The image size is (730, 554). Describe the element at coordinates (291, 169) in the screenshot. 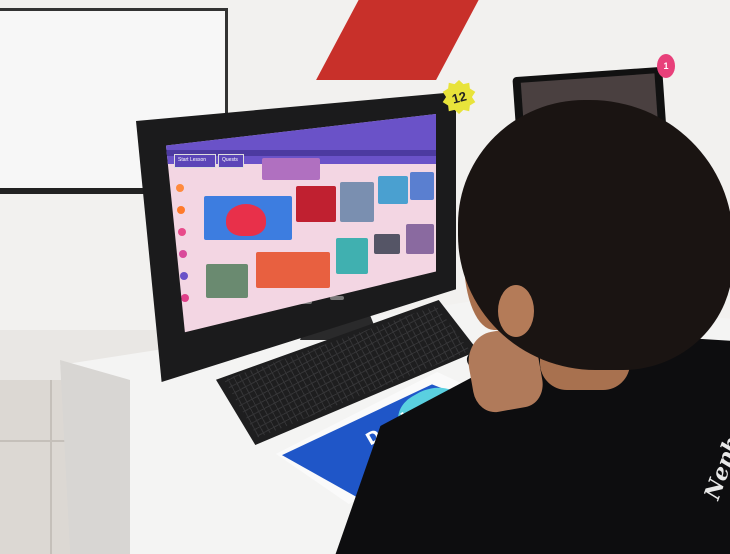

I see `promo-banner` at that location.